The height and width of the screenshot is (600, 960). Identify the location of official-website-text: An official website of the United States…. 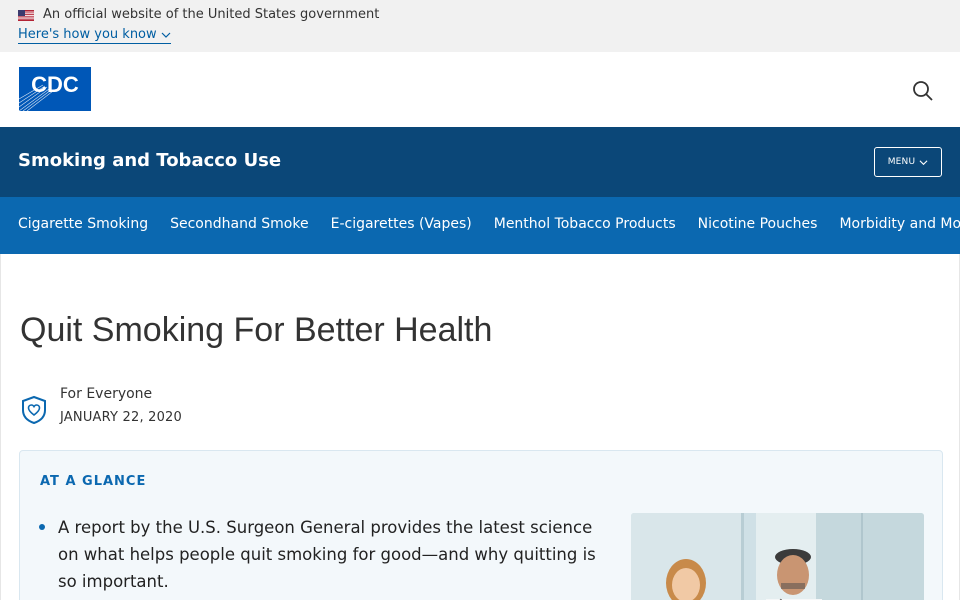
(211, 14).